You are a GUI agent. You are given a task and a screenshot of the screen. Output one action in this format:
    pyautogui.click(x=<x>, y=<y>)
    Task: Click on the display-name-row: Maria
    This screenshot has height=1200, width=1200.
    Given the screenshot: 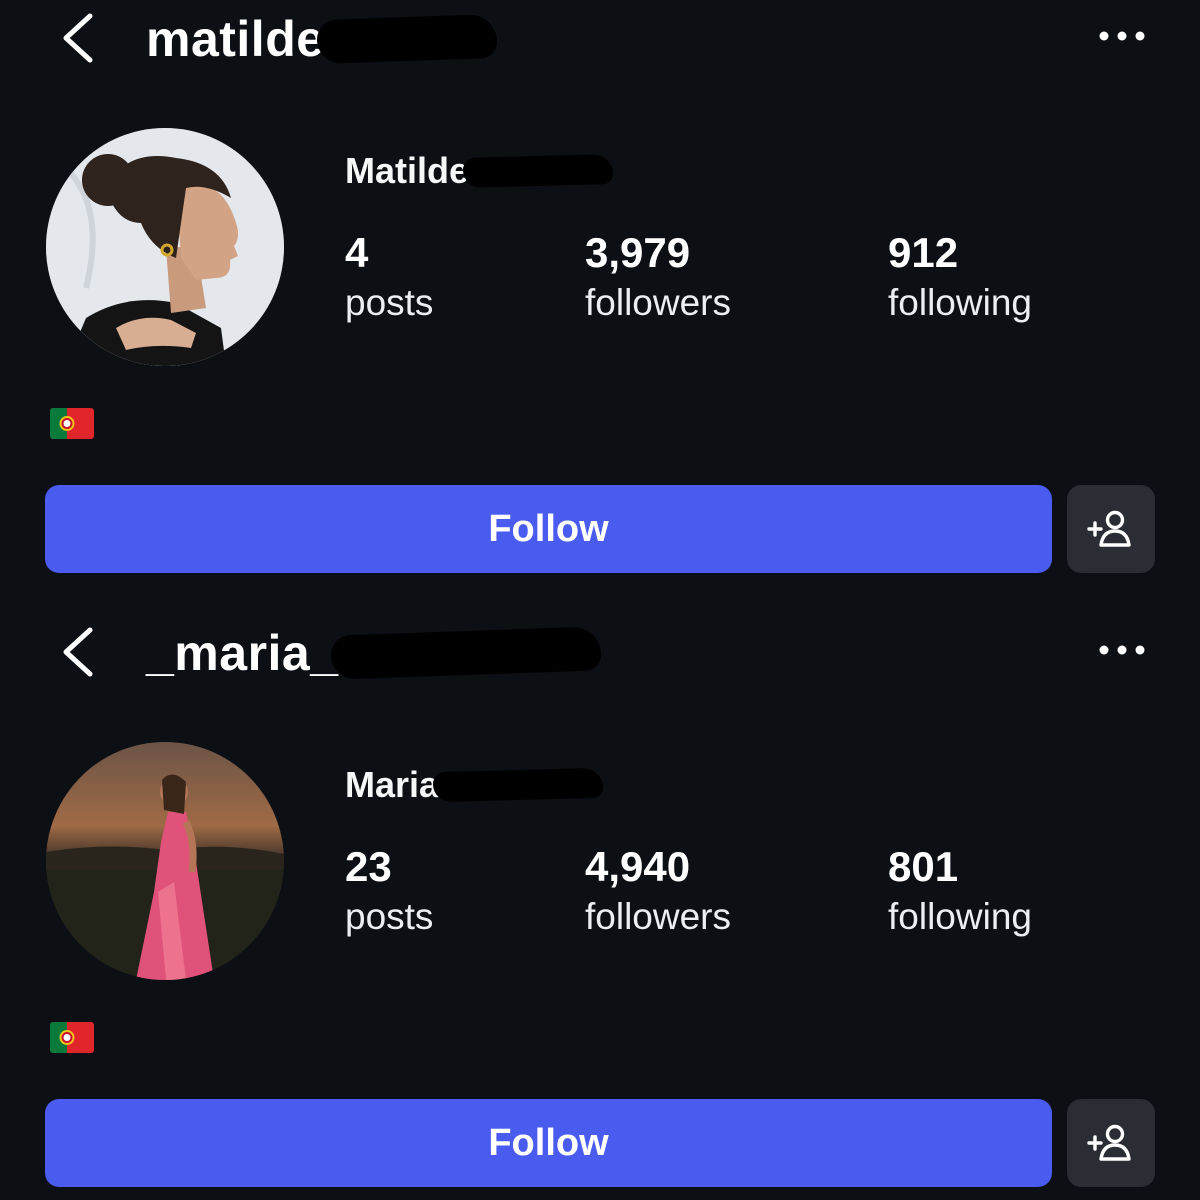 What is the action you would take?
    pyautogui.click(x=474, y=785)
    